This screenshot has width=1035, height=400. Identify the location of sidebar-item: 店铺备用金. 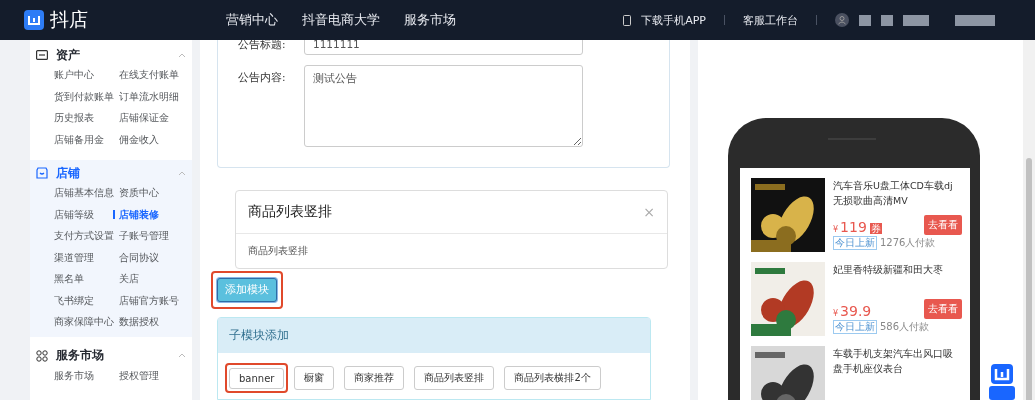
(79, 139).